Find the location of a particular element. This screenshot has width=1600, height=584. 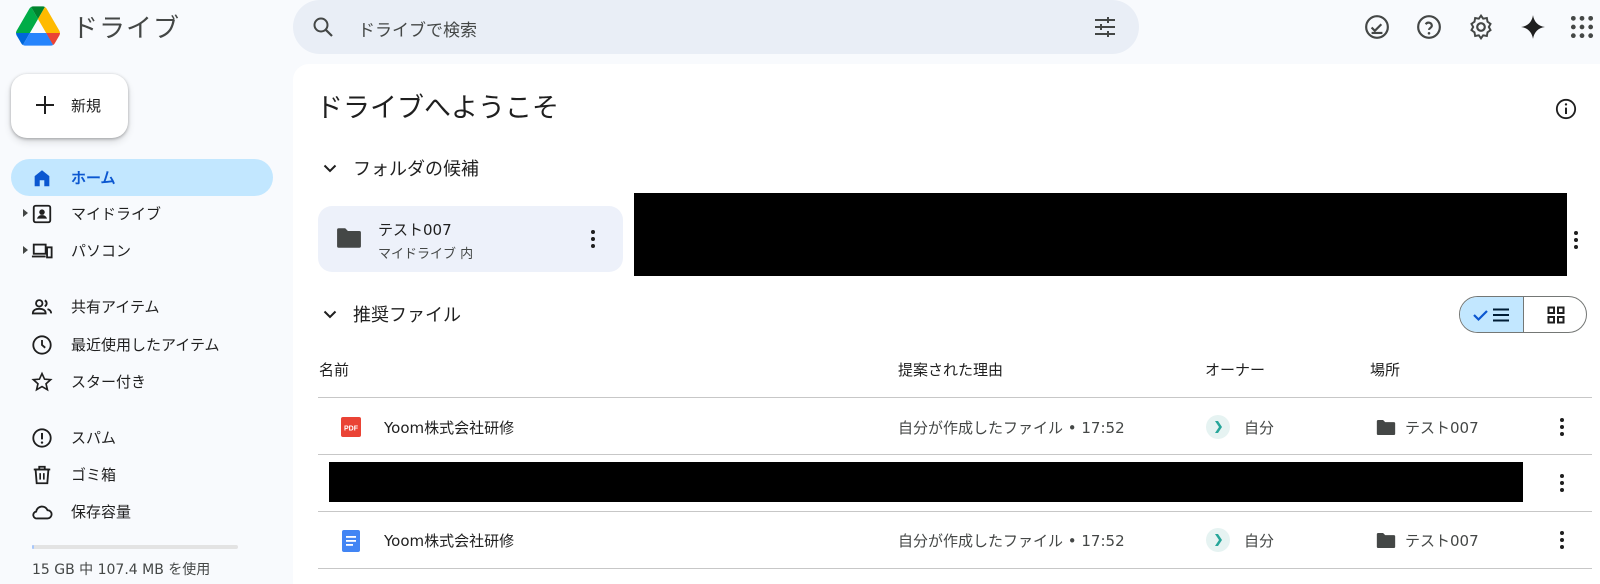

redacted-region is located at coordinates (1100, 234).